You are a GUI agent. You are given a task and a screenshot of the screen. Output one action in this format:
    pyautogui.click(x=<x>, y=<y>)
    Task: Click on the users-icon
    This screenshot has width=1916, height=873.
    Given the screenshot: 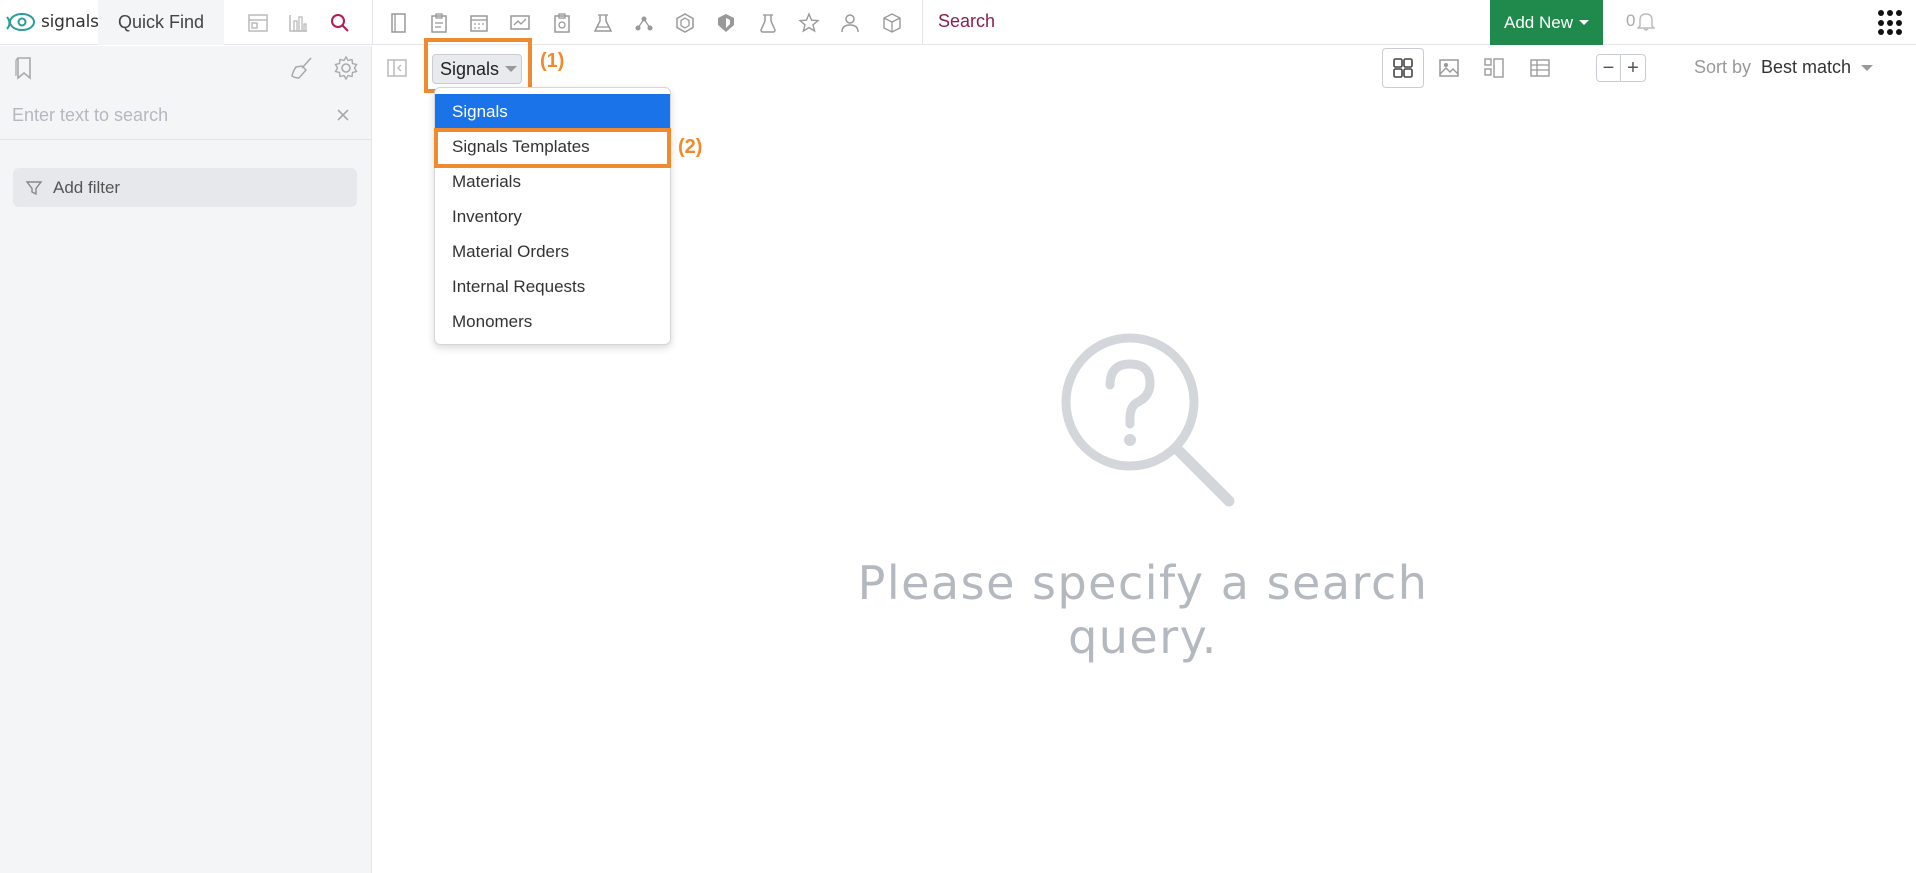 What is the action you would take?
    pyautogui.click(x=850, y=23)
    